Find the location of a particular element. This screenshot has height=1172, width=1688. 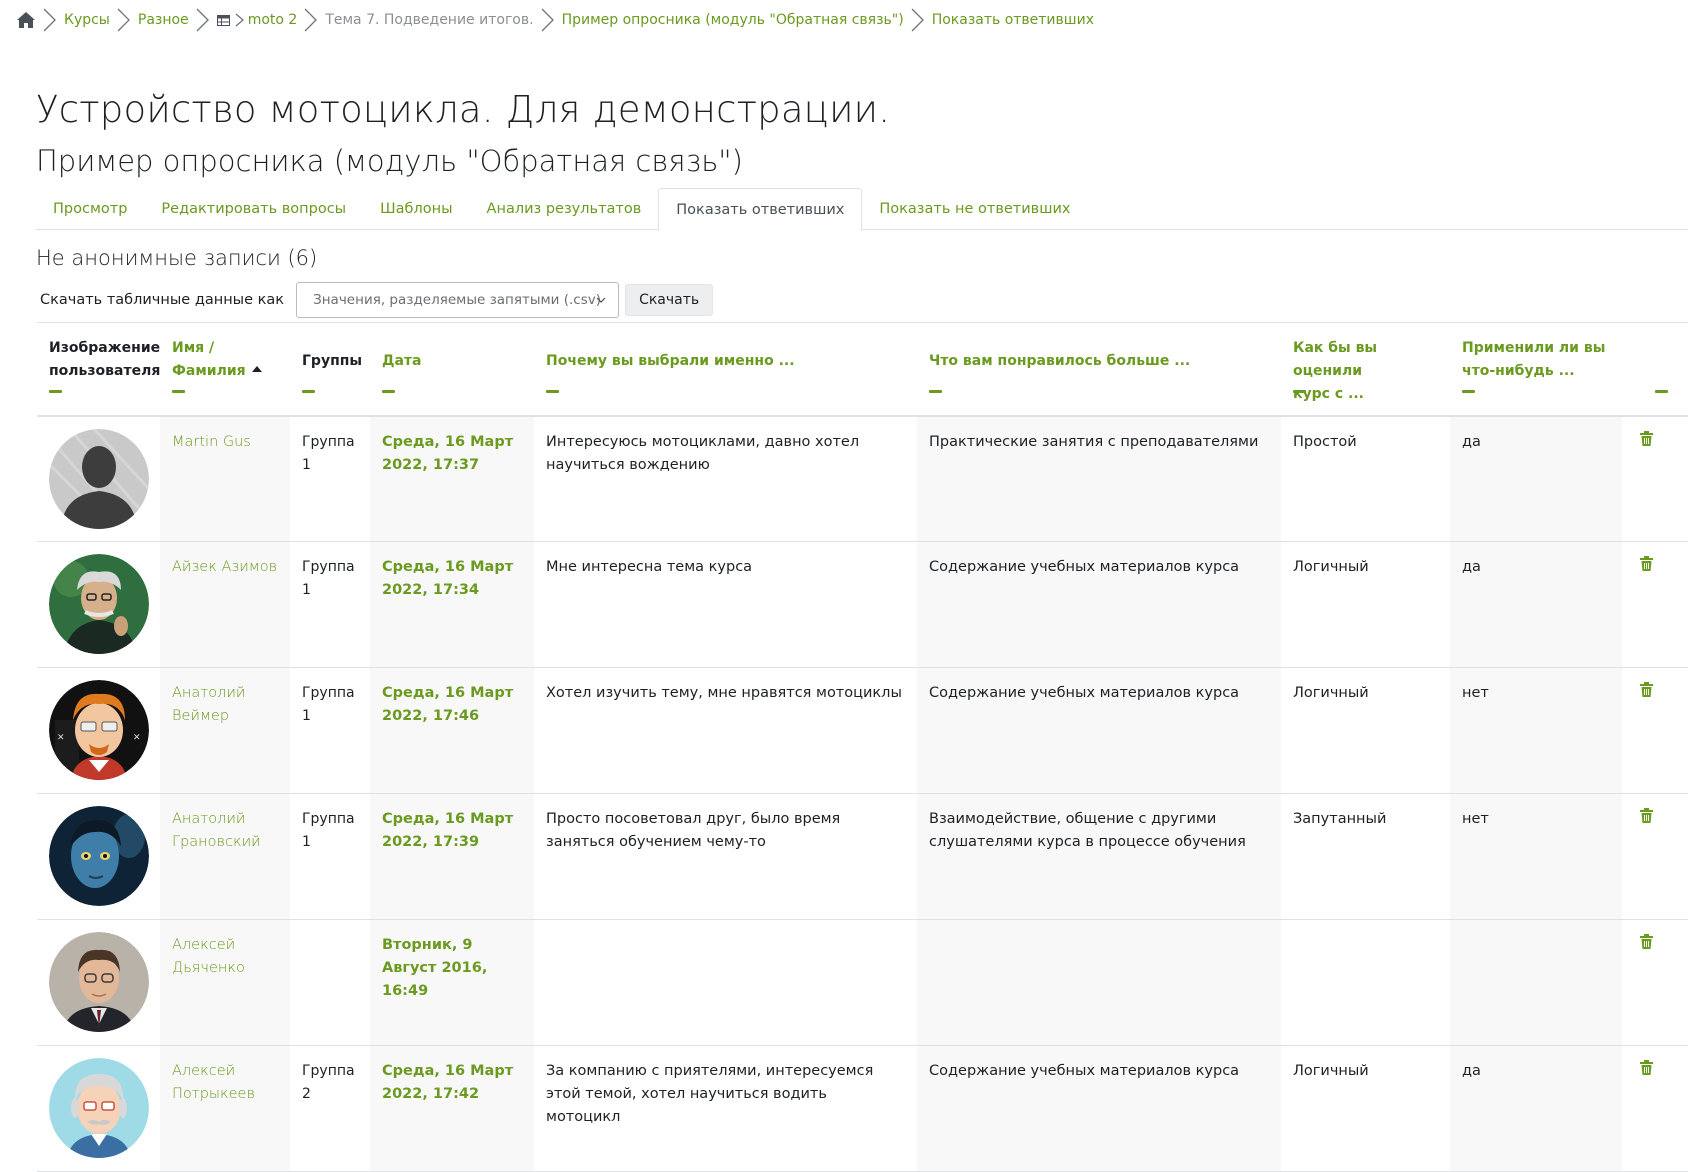

tab-analysis: Анализ результатов is located at coordinates (564, 209).